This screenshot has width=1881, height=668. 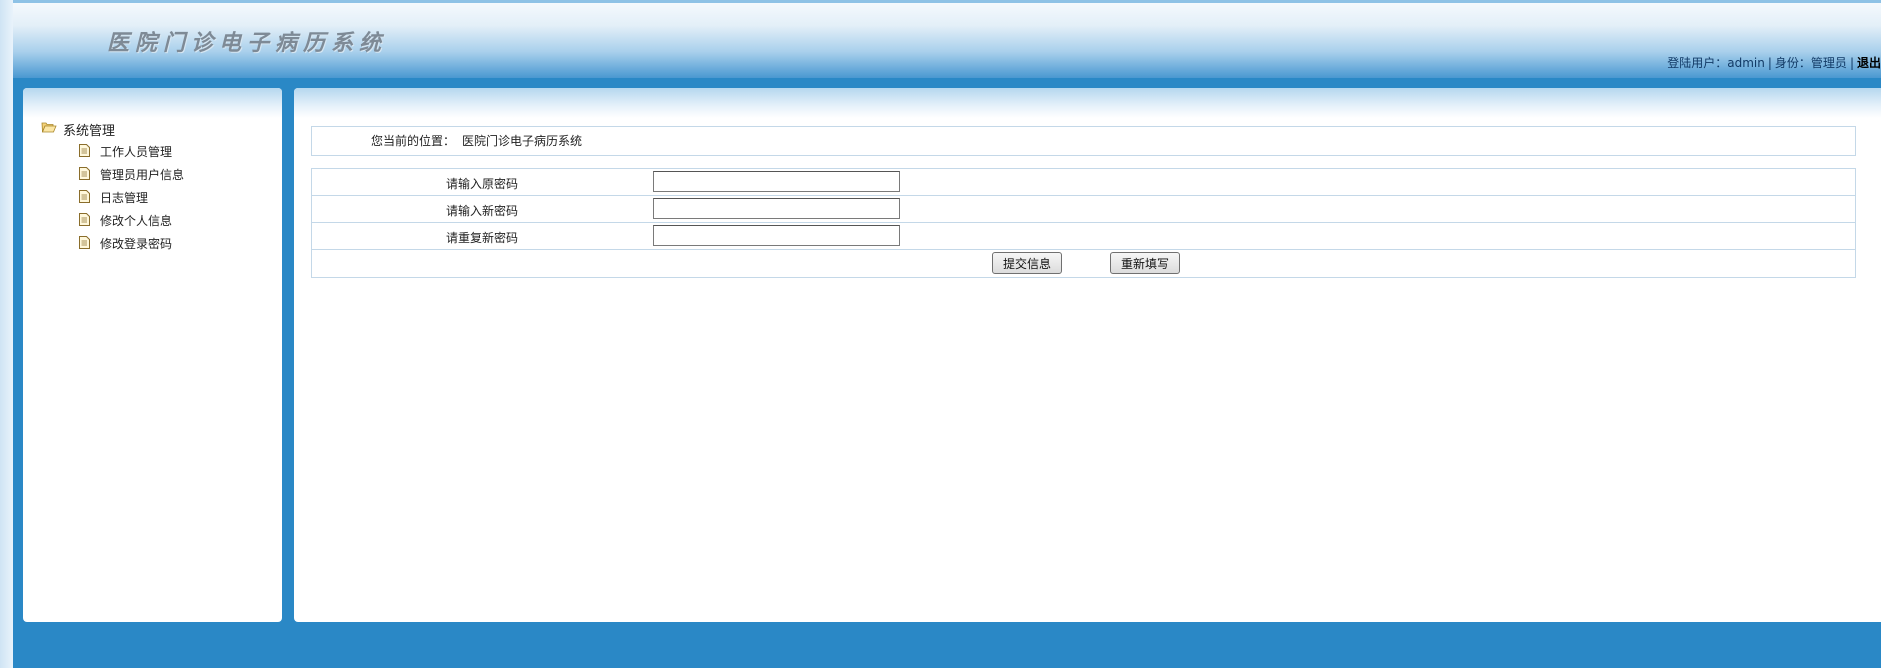 I want to click on form-row-old-password: 请输入原密码, so click(x=1083, y=182).